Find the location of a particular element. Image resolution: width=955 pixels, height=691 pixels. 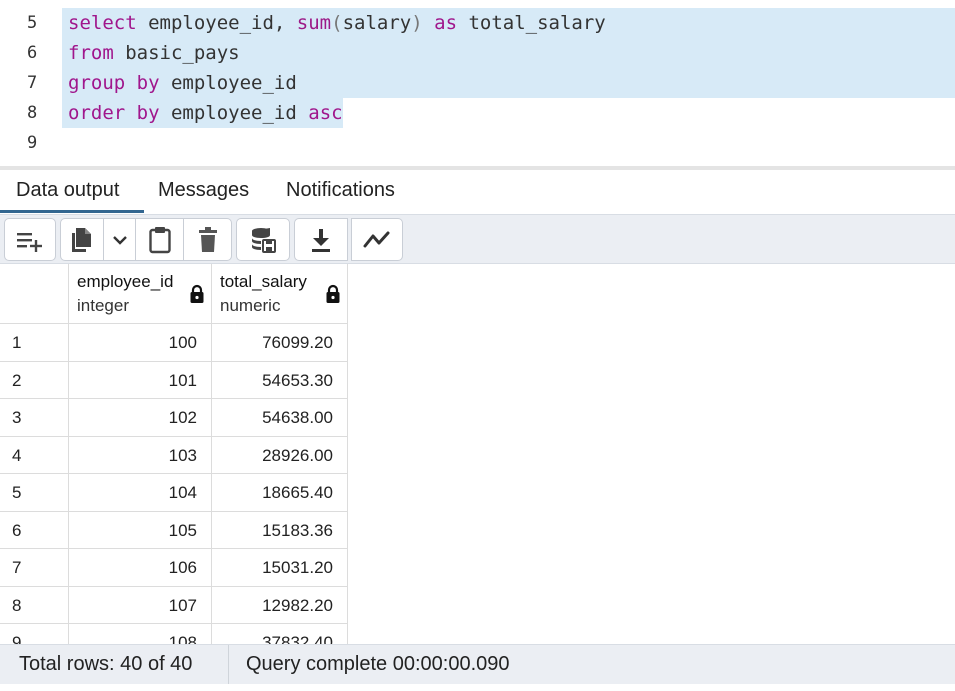

keyword: from is located at coordinates (91, 53).